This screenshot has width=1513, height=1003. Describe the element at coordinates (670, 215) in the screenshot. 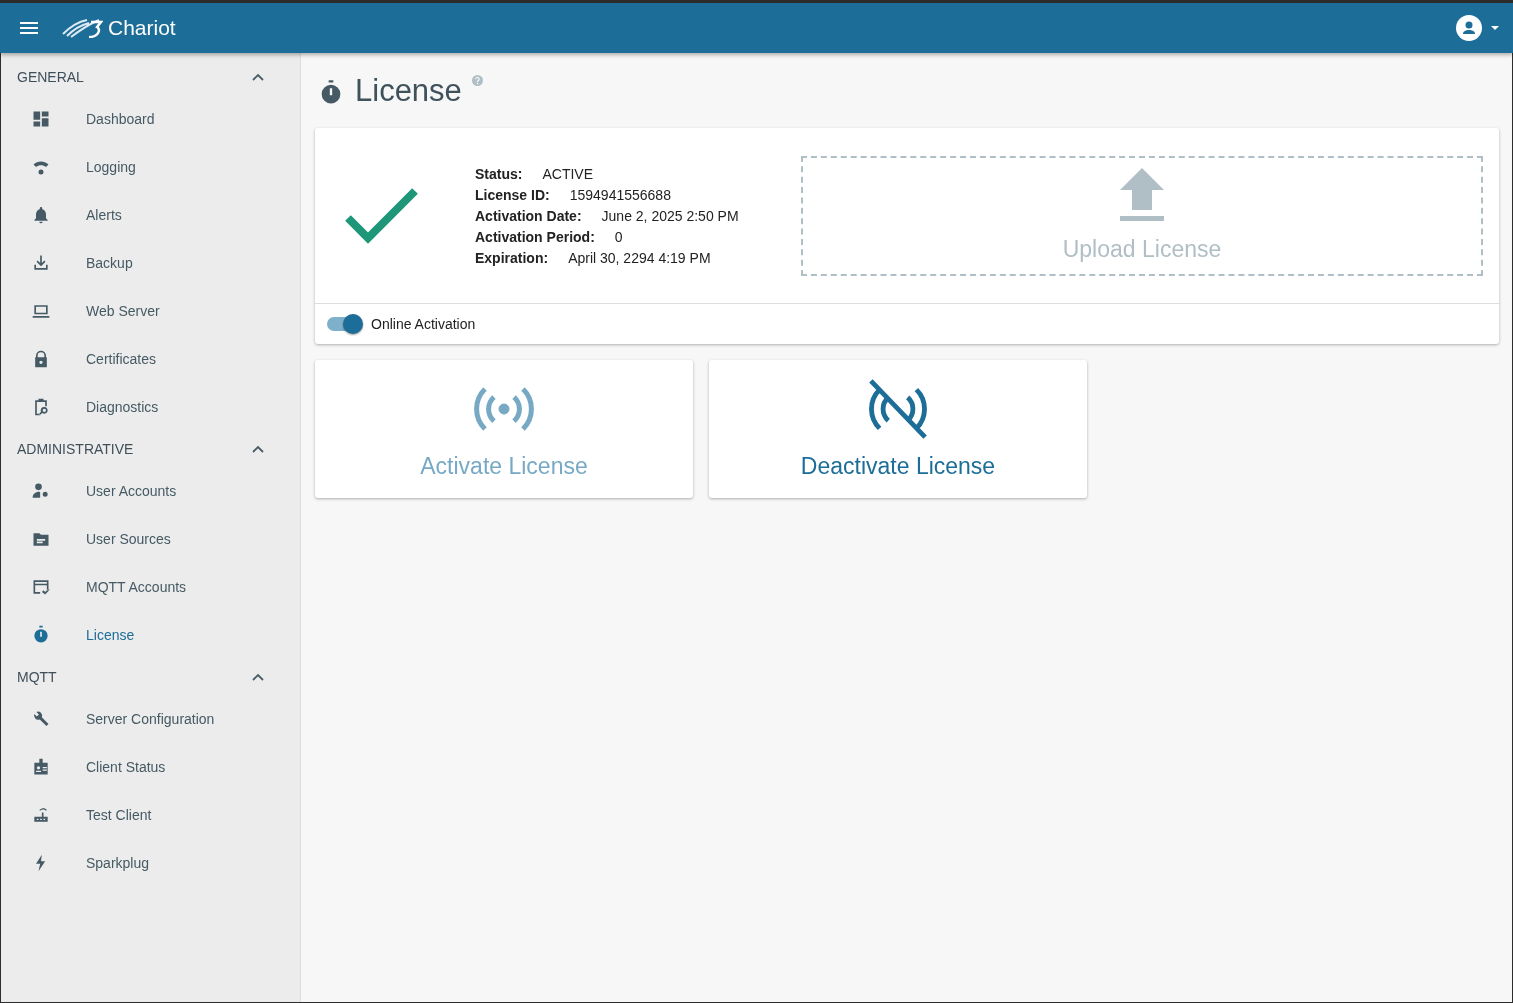

I see `field-value: June 2, 2025 2:50 PM` at that location.